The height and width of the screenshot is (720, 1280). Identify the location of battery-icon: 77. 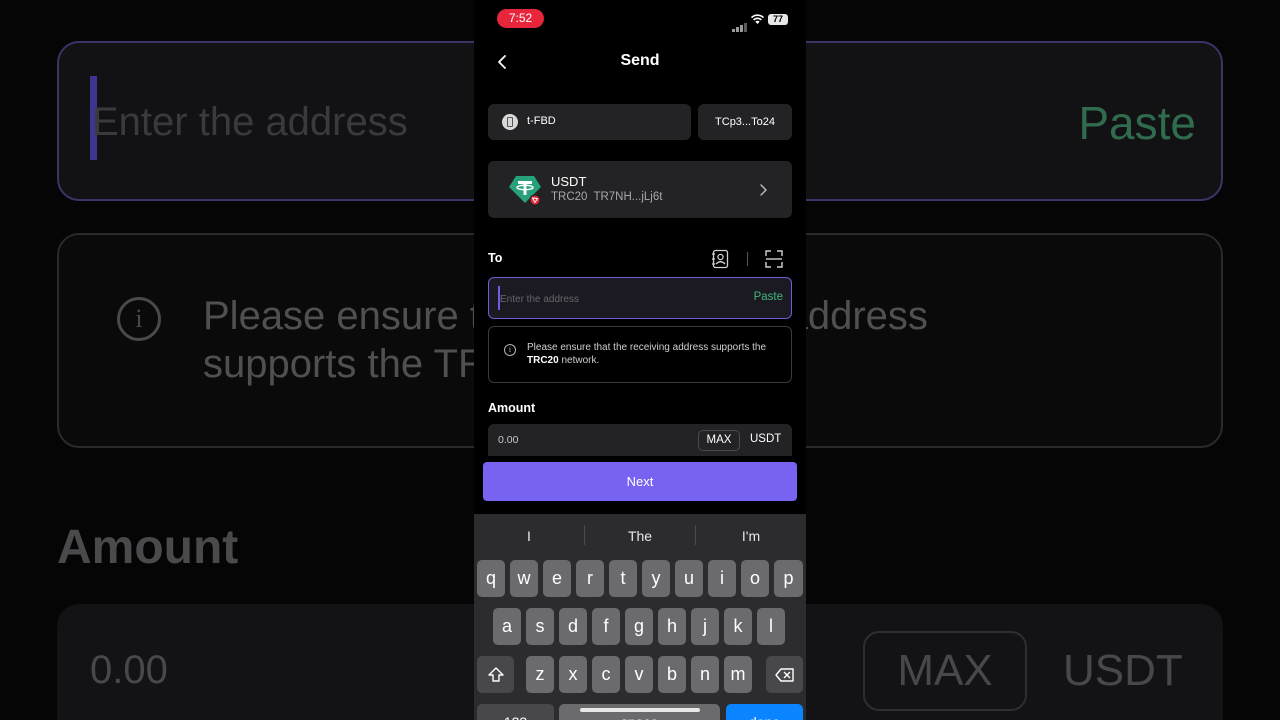
(778, 19).